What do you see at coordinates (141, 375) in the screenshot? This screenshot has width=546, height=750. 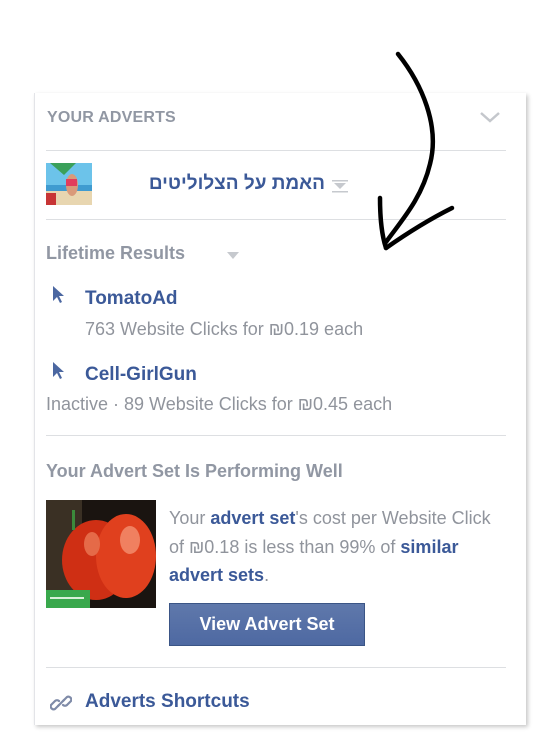 I see `ad-name-link: Cell-GirlGun` at bounding box center [141, 375].